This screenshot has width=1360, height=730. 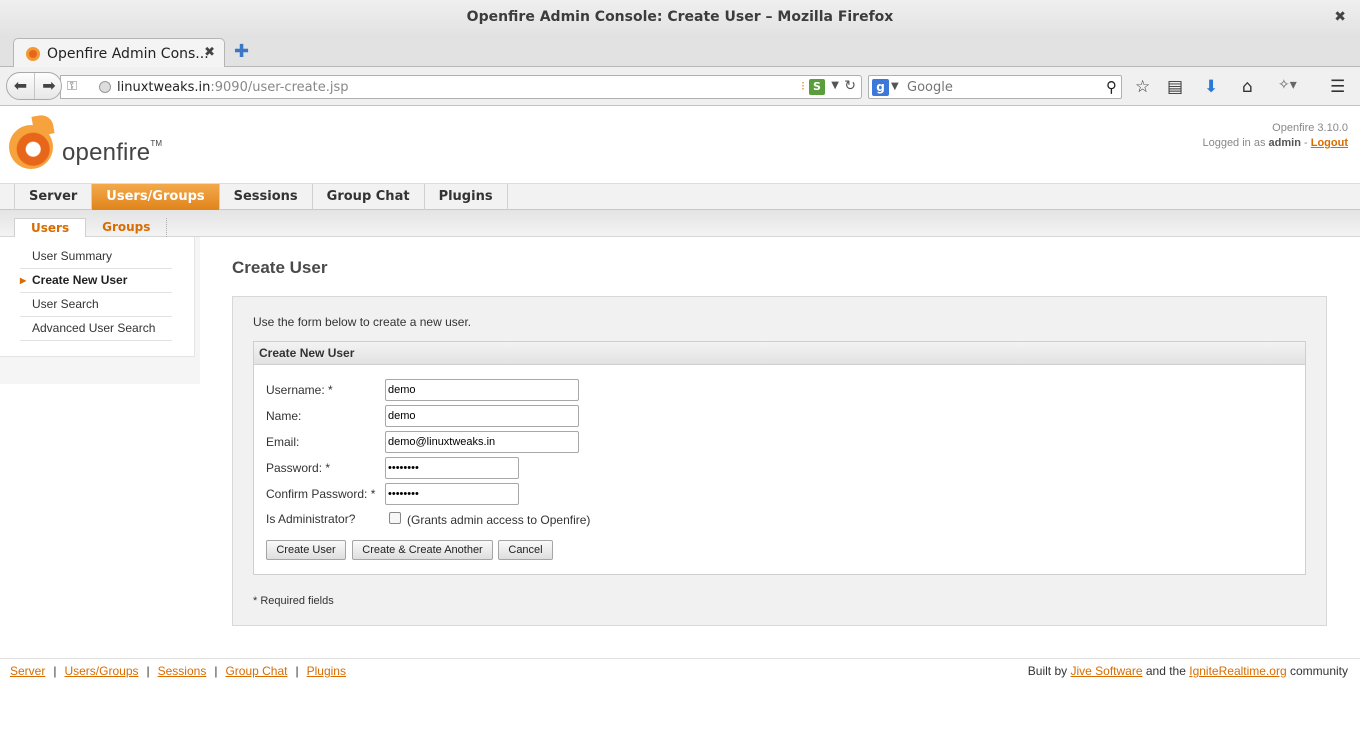 I want to click on forward-icon: ➡, so click(x=49, y=86).